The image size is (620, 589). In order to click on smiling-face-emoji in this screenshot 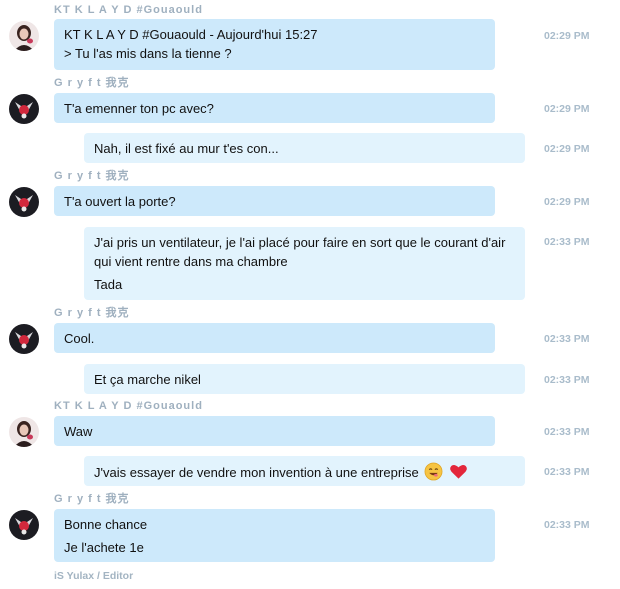, I will do `click(433, 474)`.